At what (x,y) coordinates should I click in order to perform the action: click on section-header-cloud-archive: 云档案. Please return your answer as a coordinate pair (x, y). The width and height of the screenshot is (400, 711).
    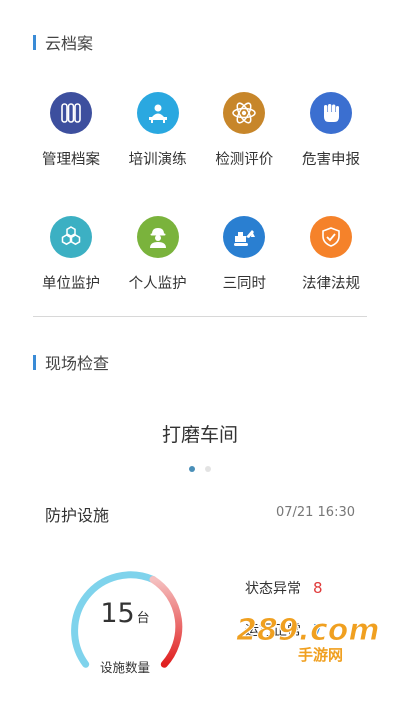
    Looking at the image, I should click on (63, 42).